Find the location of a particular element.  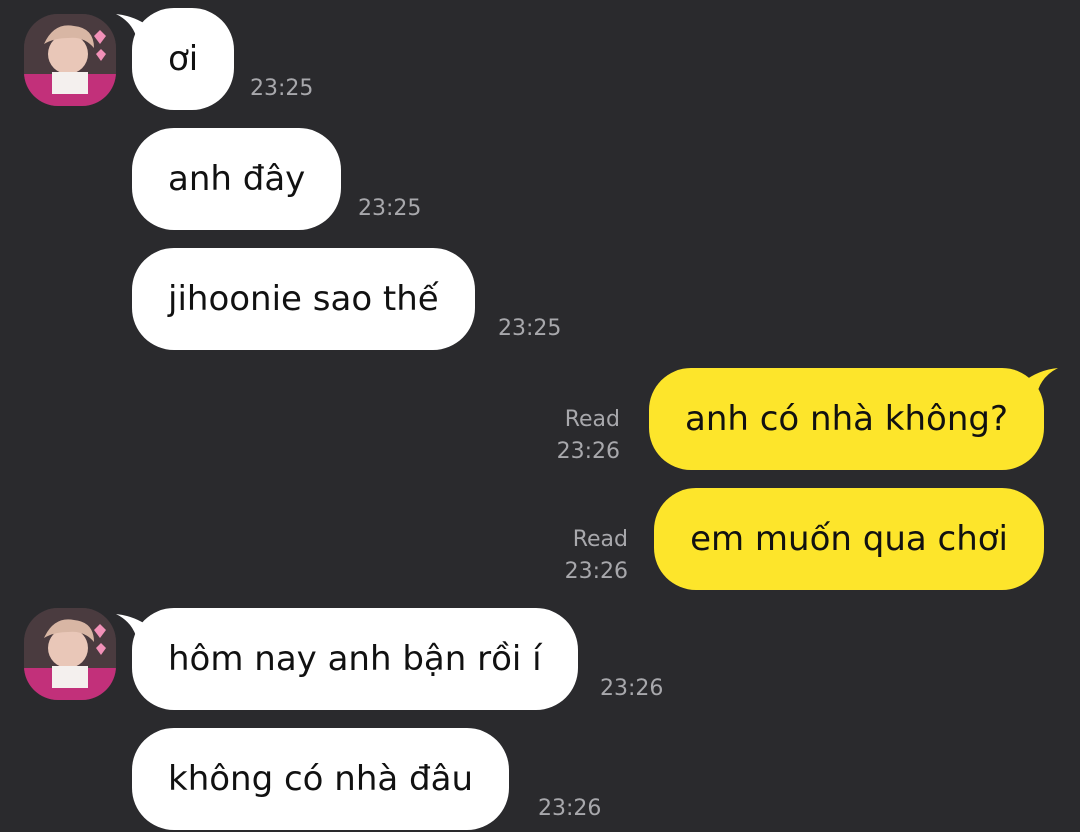

message-bubble: hôm nay anh bận rồi í is located at coordinates (355, 659).